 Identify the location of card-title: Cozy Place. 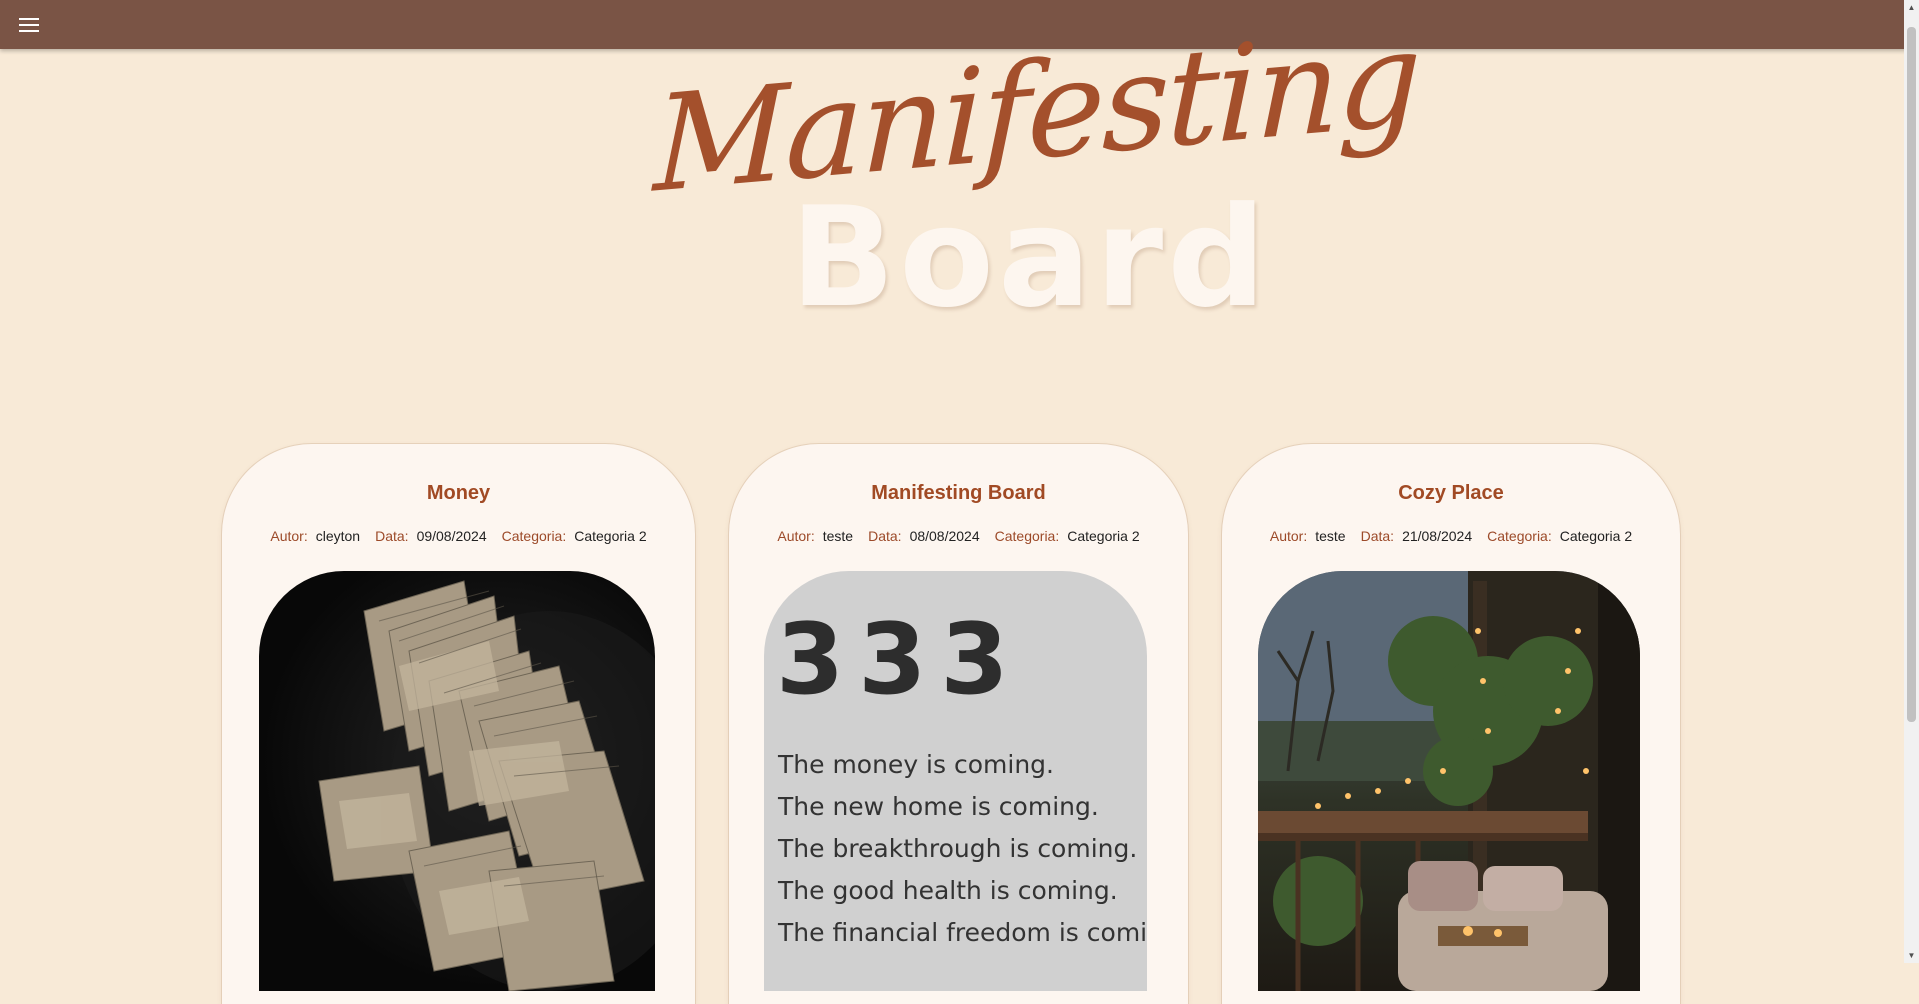
(1451, 493).